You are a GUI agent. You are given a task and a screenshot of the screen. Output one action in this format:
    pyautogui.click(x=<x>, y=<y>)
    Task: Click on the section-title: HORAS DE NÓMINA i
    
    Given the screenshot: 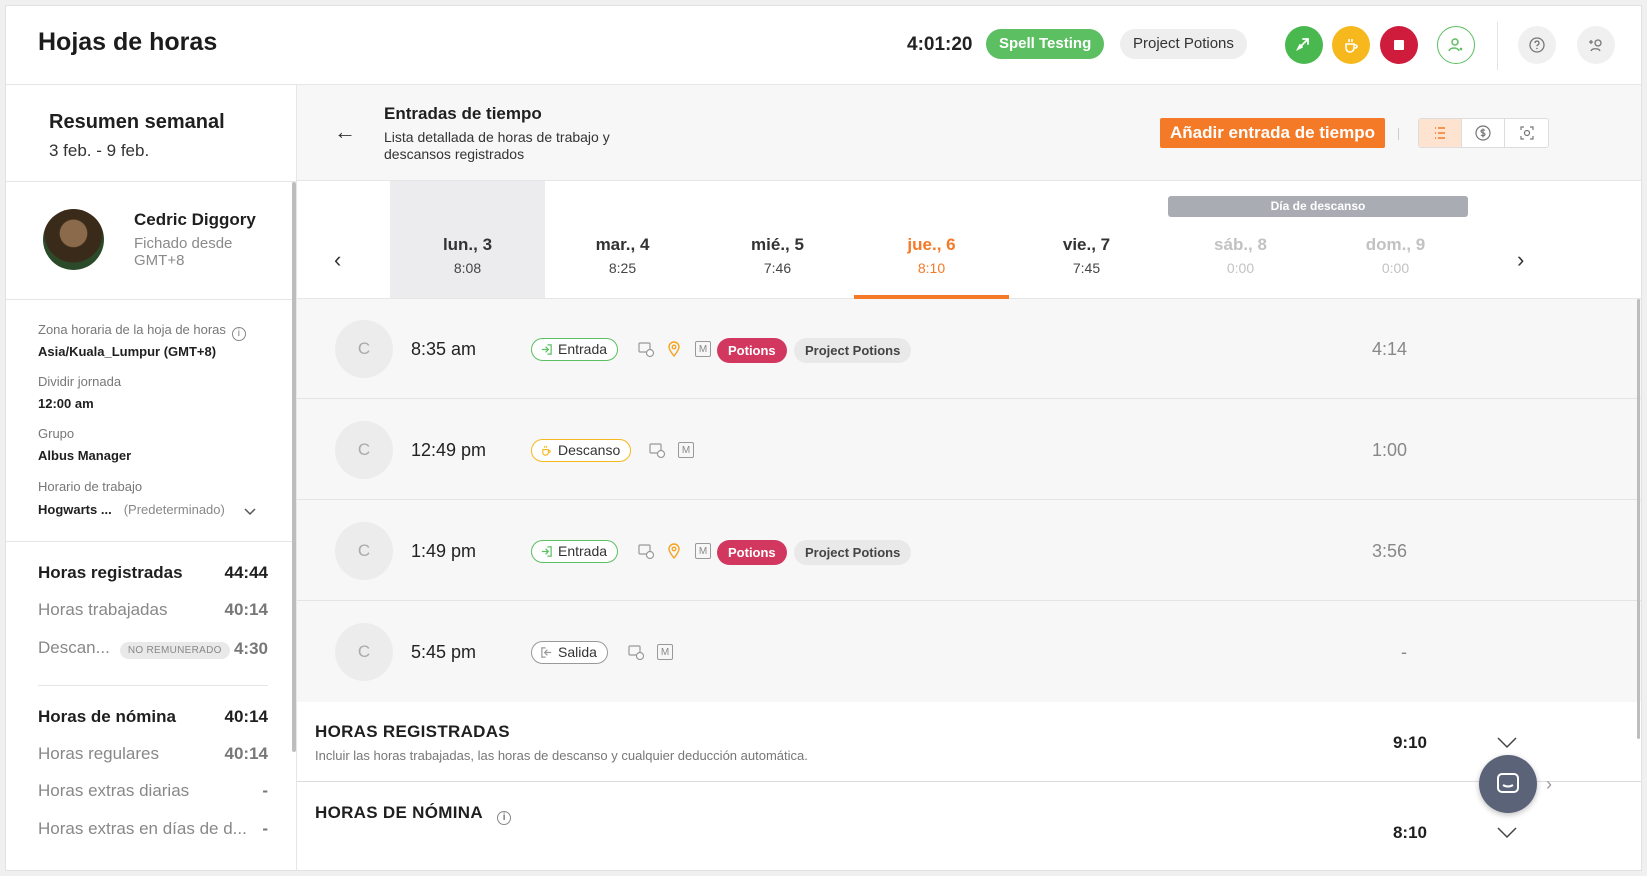 What is the action you would take?
    pyautogui.click(x=413, y=814)
    